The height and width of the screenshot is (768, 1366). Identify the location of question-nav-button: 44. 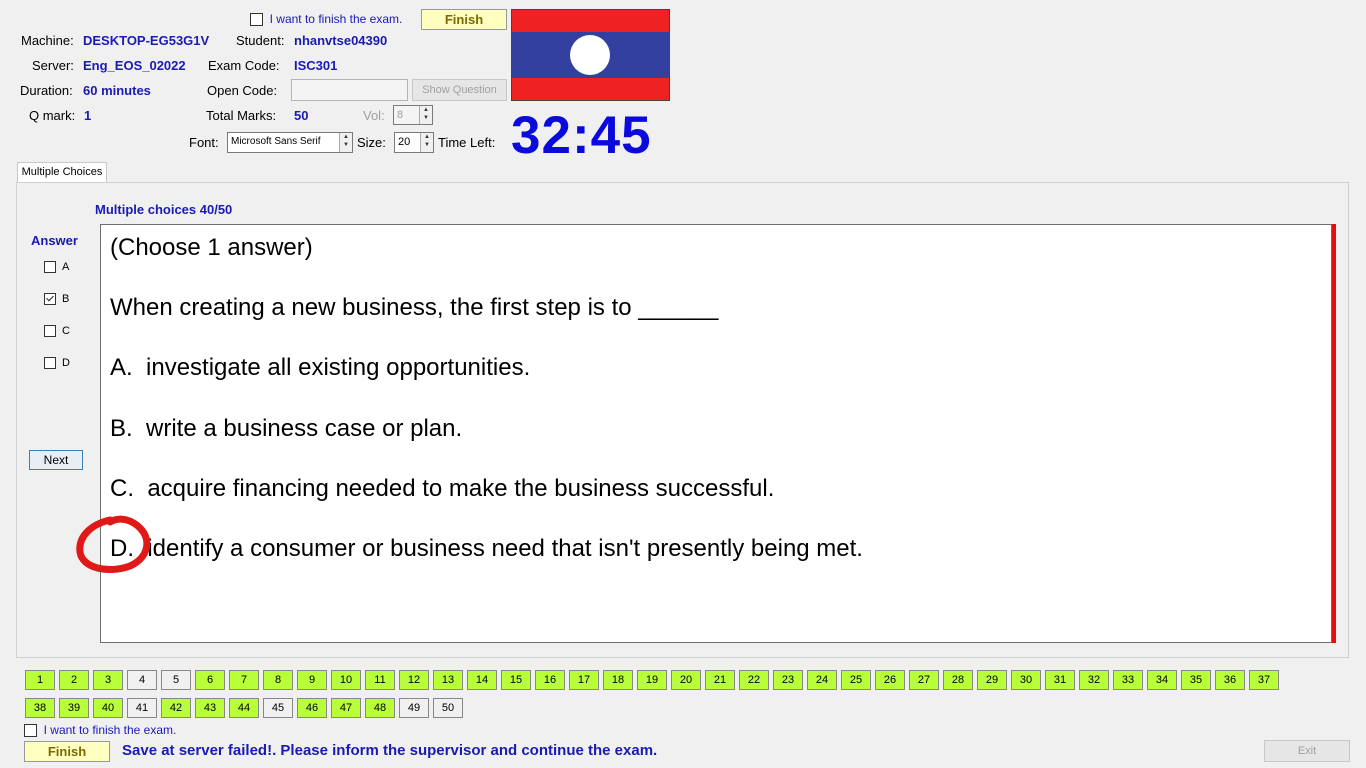
(244, 708).